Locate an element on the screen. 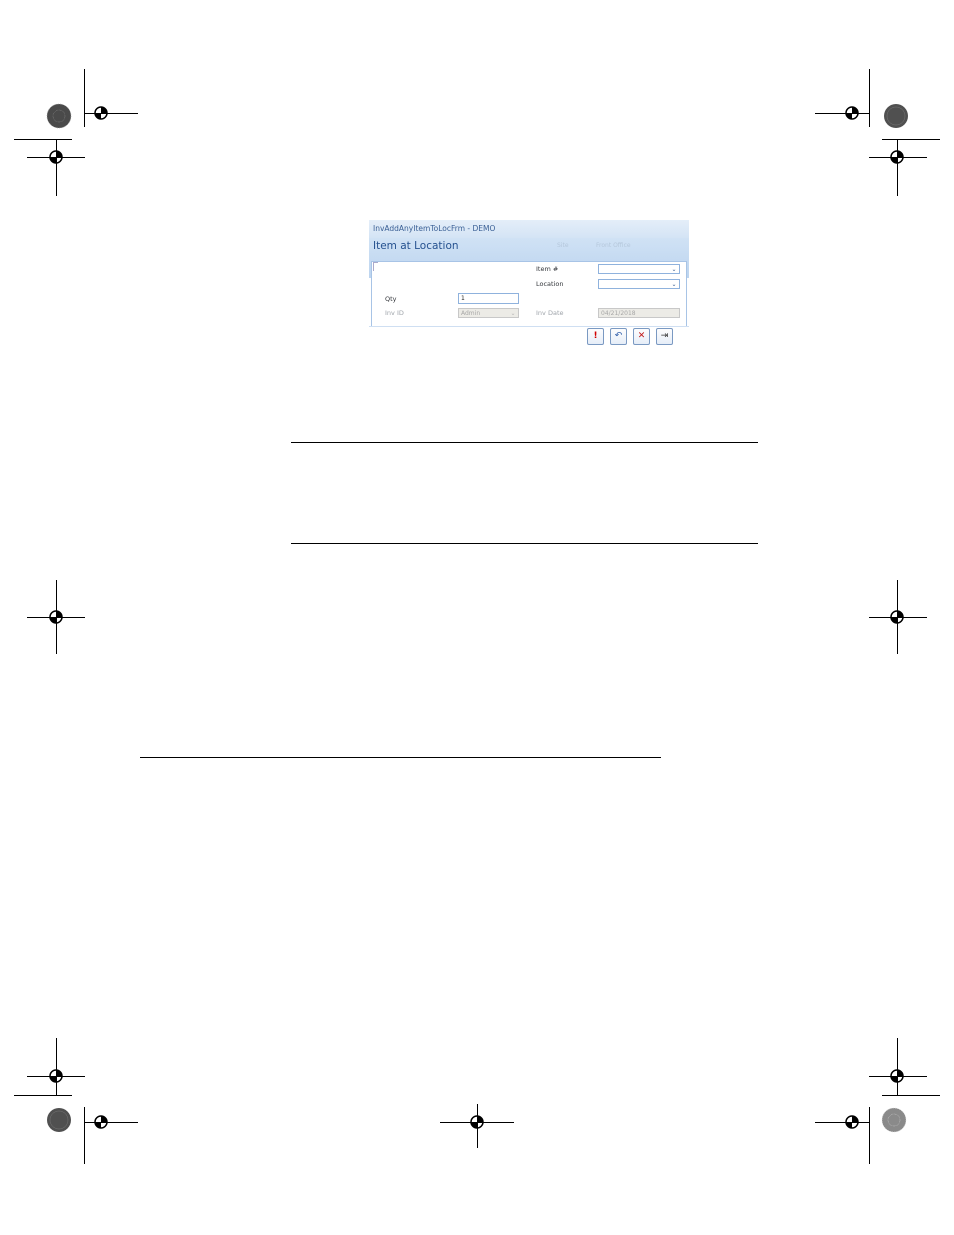 The width and height of the screenshot is (954, 1235). undo-icon: ↶ is located at coordinates (618, 336).